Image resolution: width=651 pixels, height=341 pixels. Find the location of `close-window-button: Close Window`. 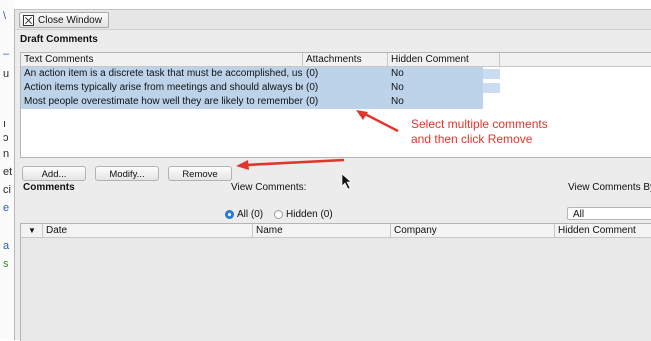

close-window-button: Close Window is located at coordinates (64, 20).